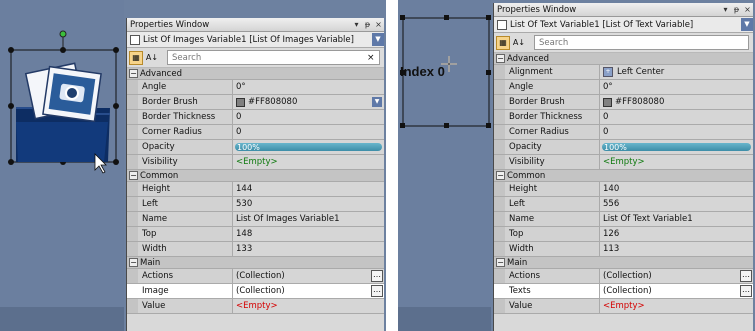 This screenshot has width=755, height=331. I want to click on property-row: Top 126, so click(623, 234).